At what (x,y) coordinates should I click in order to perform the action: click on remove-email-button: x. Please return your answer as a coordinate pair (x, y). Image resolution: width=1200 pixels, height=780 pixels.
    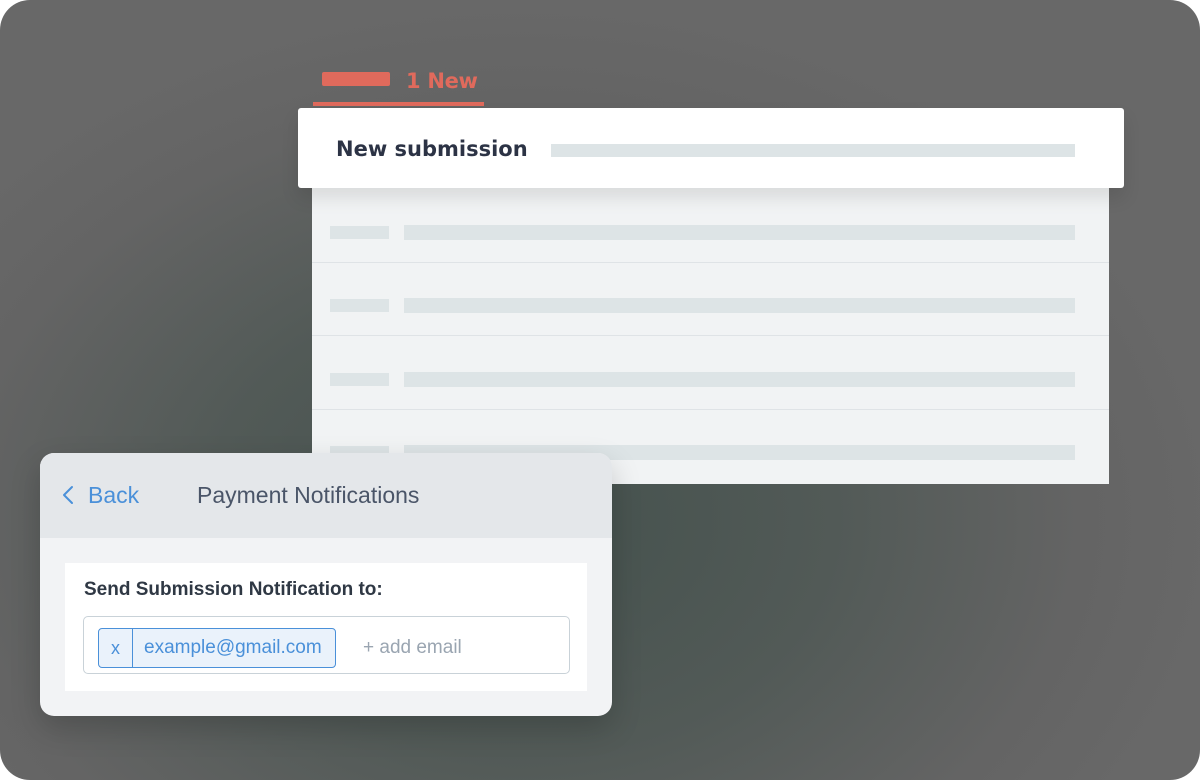
    Looking at the image, I should click on (116, 648).